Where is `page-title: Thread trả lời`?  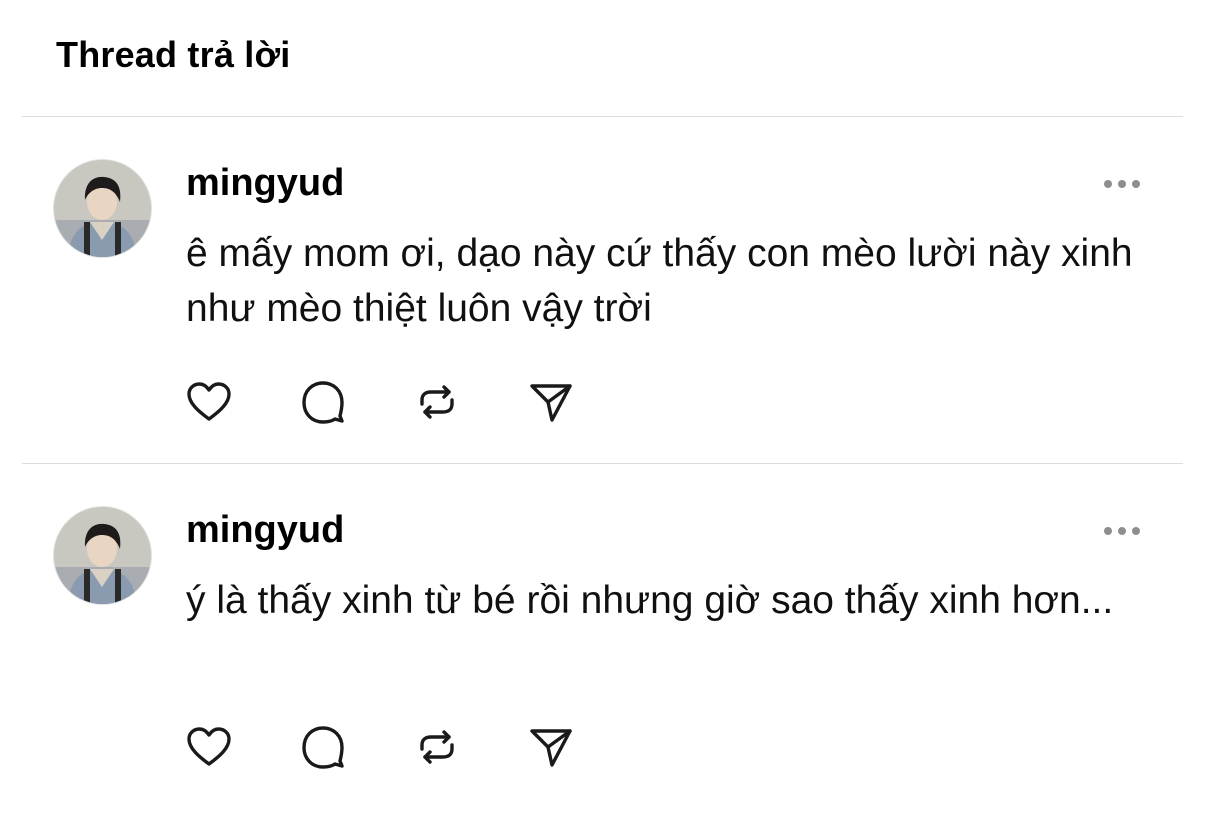 page-title: Thread trả lời is located at coordinates (173, 54).